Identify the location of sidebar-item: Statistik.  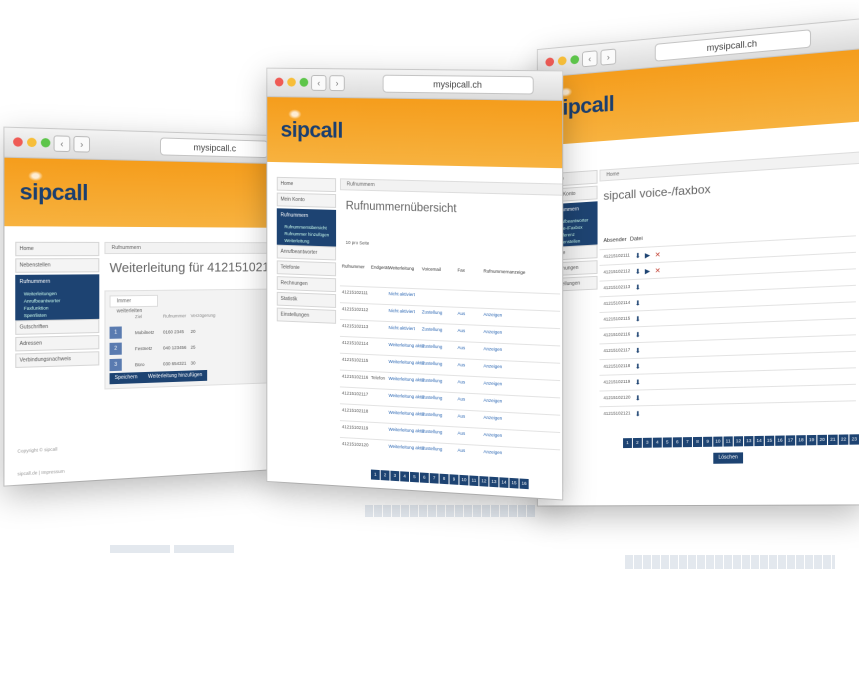
(306, 299).